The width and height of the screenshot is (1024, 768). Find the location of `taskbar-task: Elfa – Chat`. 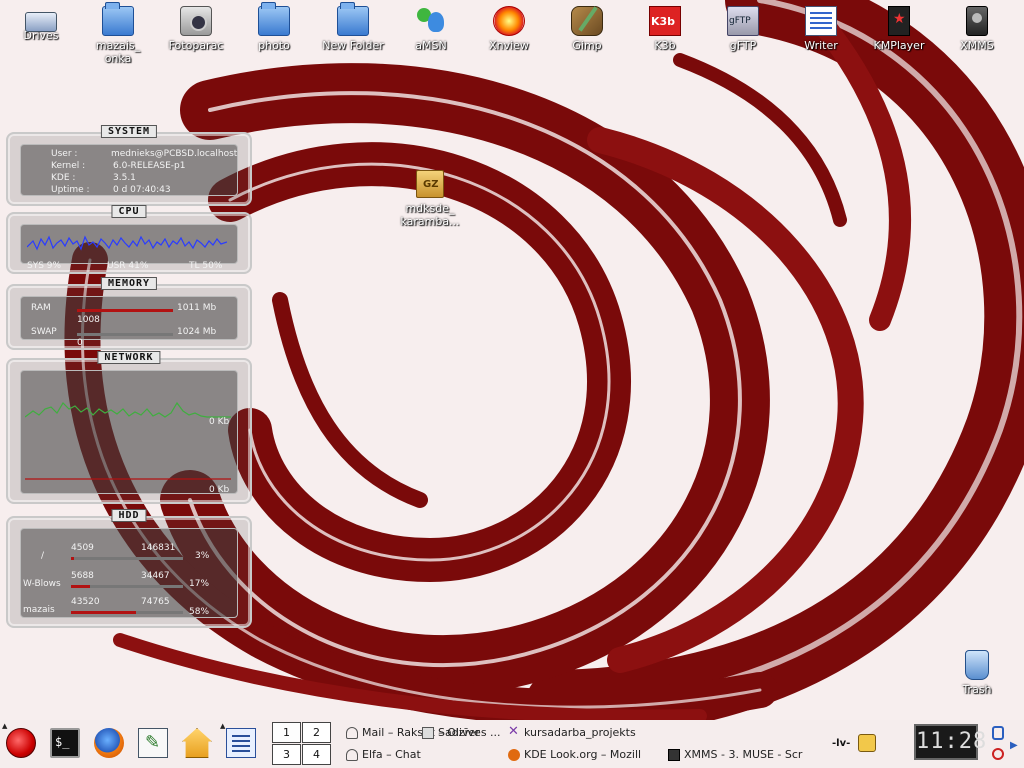

taskbar-task: Elfa – Chat is located at coordinates (419, 755).